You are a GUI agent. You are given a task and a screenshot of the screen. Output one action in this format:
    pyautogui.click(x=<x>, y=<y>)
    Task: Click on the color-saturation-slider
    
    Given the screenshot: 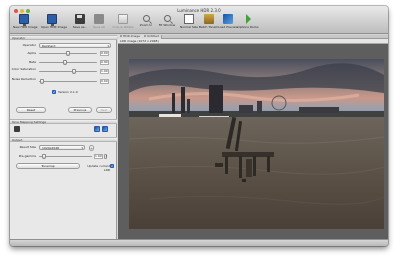 What is the action you would take?
    pyautogui.click(x=68, y=71)
    